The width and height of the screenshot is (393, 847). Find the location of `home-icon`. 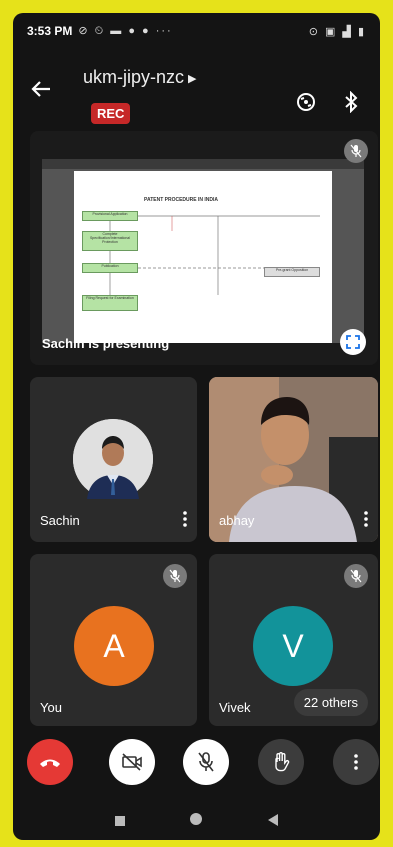

home-icon is located at coordinates (196, 821).